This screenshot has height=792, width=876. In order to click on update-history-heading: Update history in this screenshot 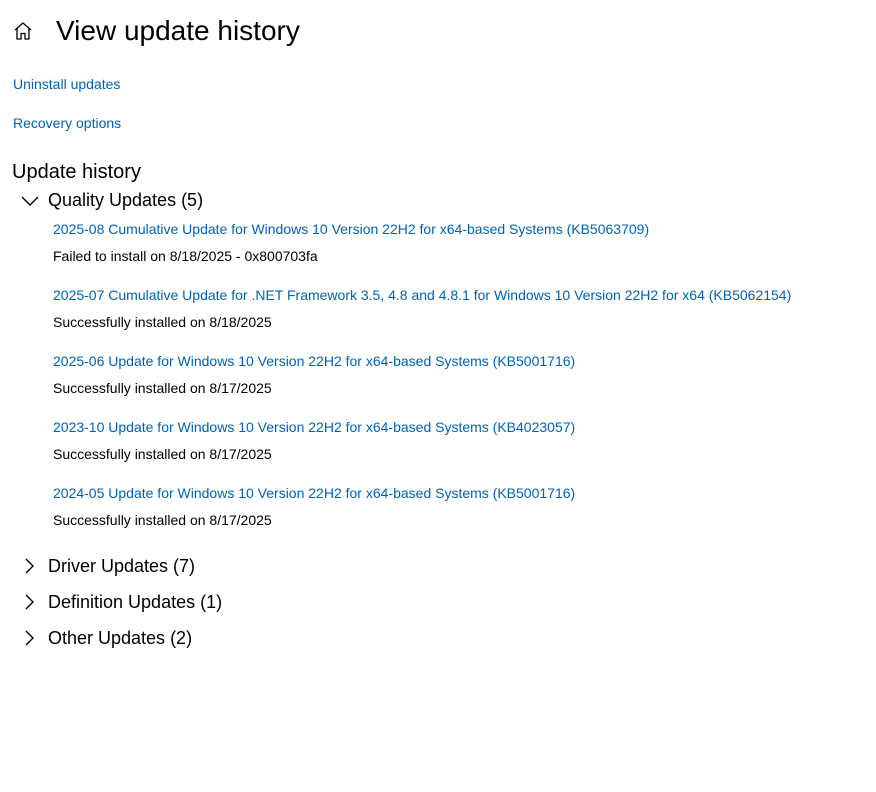, I will do `click(76, 172)`.